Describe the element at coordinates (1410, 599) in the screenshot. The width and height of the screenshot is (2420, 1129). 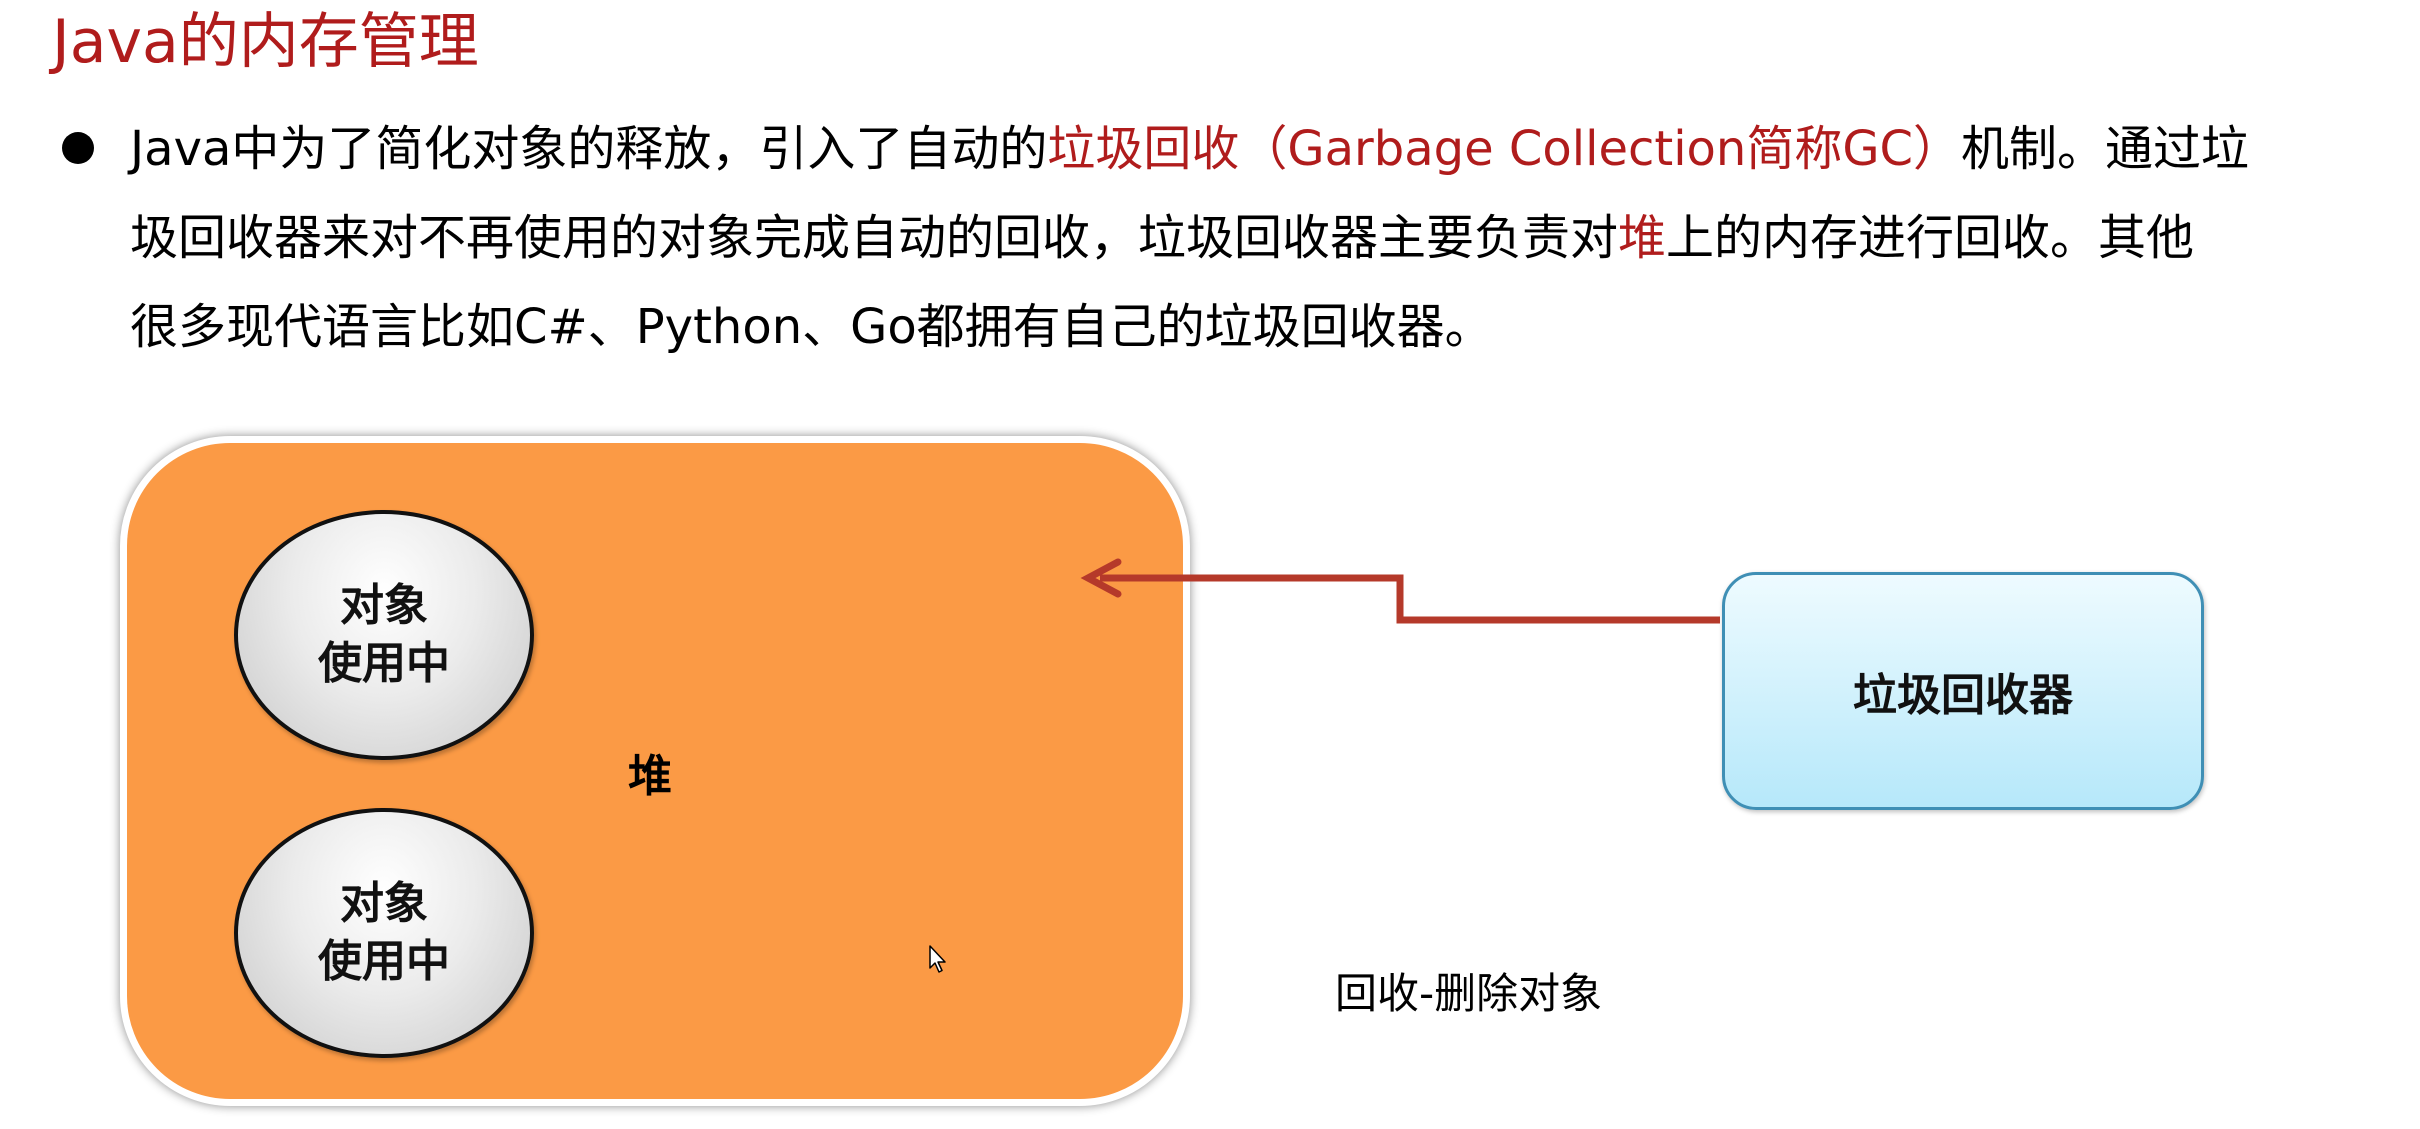
I see `collect-arrow-line` at that location.